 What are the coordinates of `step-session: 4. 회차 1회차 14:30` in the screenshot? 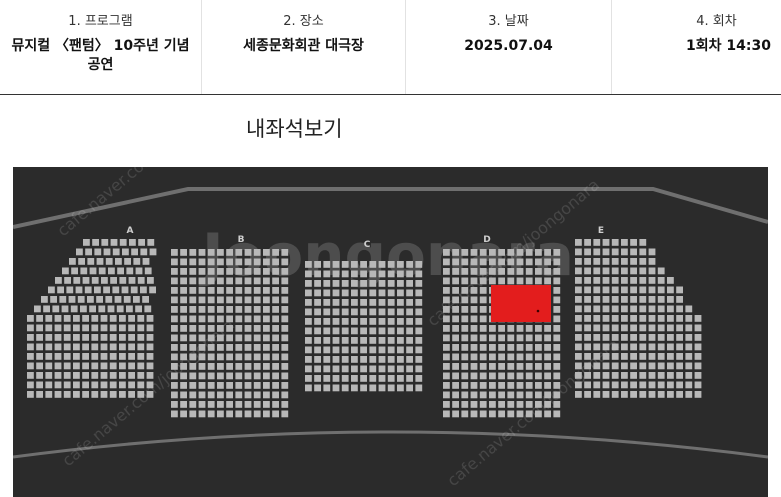 It's located at (696, 47).